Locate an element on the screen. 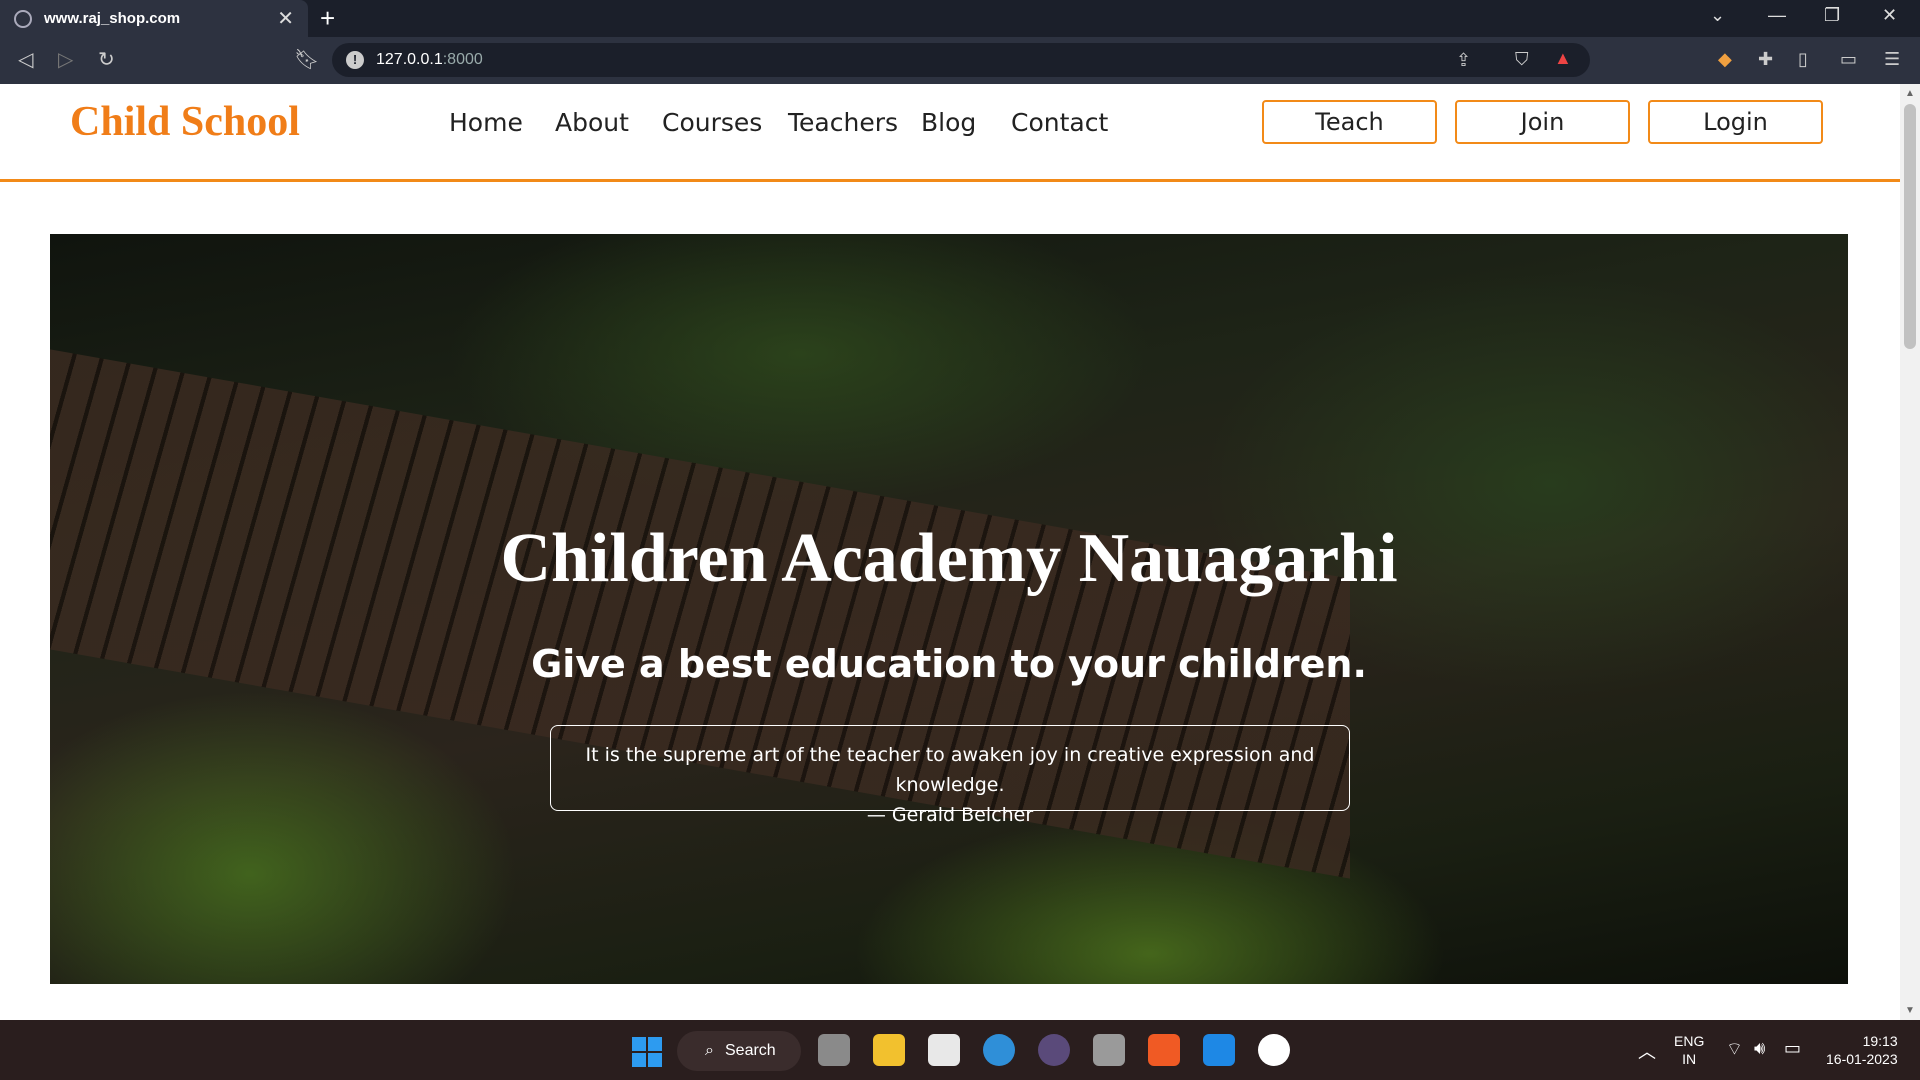  url-text: 127.0.0.1:8000 is located at coordinates (429, 60).